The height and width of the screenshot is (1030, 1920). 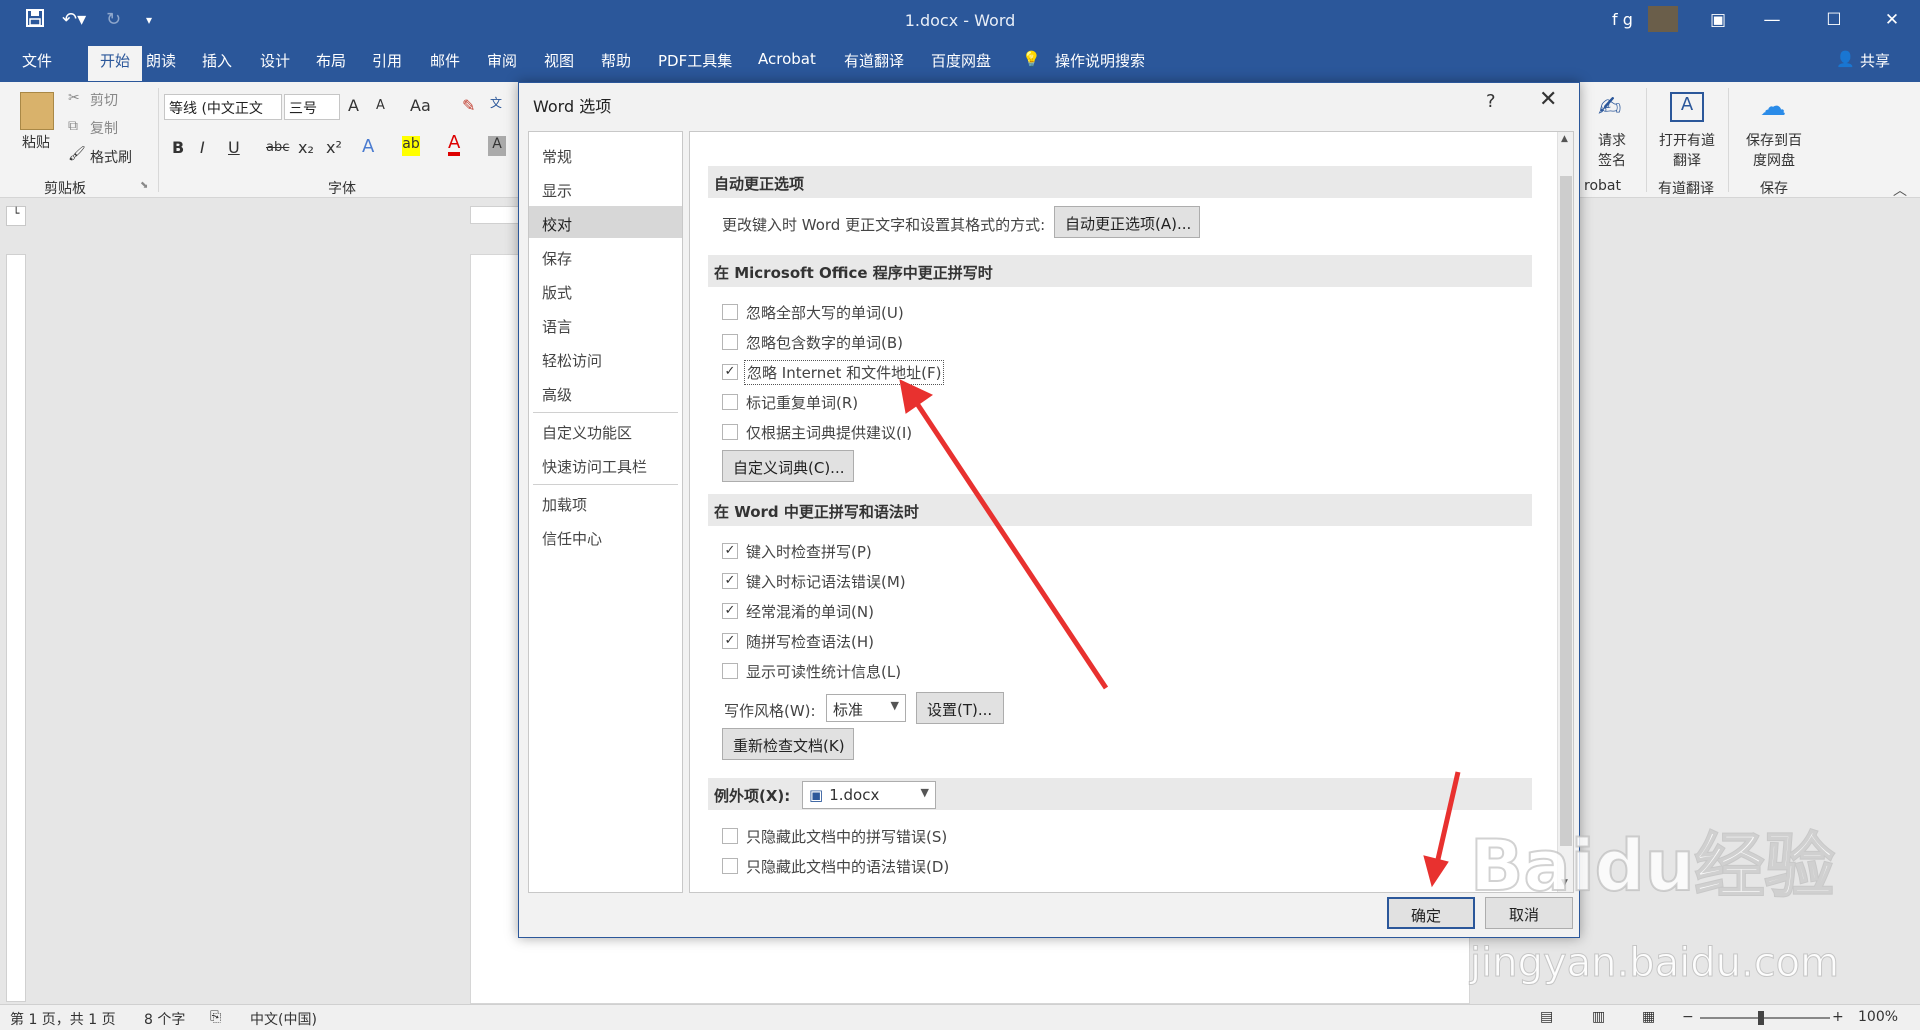 What do you see at coordinates (1688, 1017) in the screenshot?
I see `zoom-out-button: −` at bounding box center [1688, 1017].